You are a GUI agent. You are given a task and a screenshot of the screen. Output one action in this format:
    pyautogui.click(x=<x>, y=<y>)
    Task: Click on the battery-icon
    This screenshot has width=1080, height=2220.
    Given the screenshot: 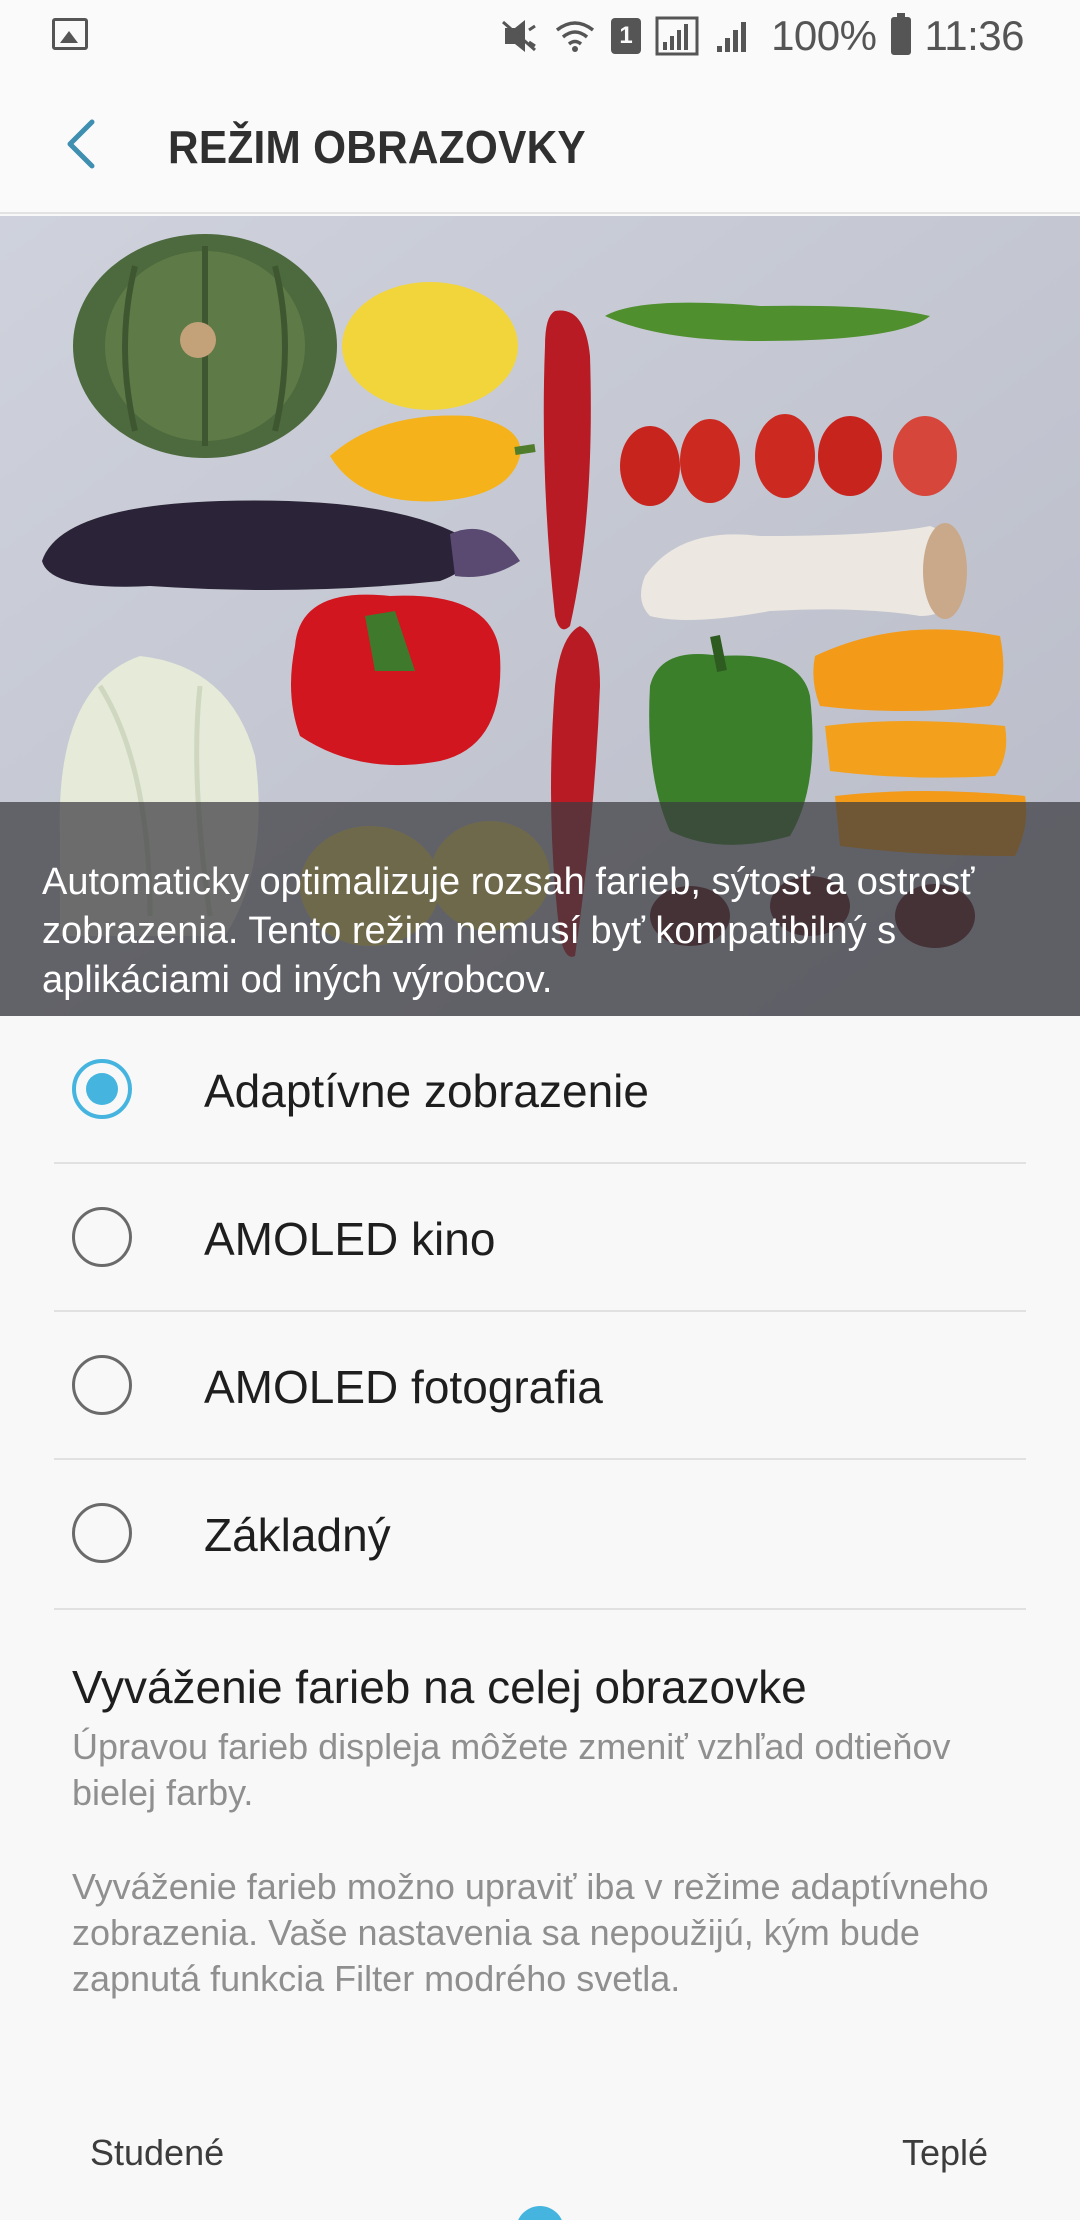 What is the action you would take?
    pyautogui.click(x=900, y=34)
    